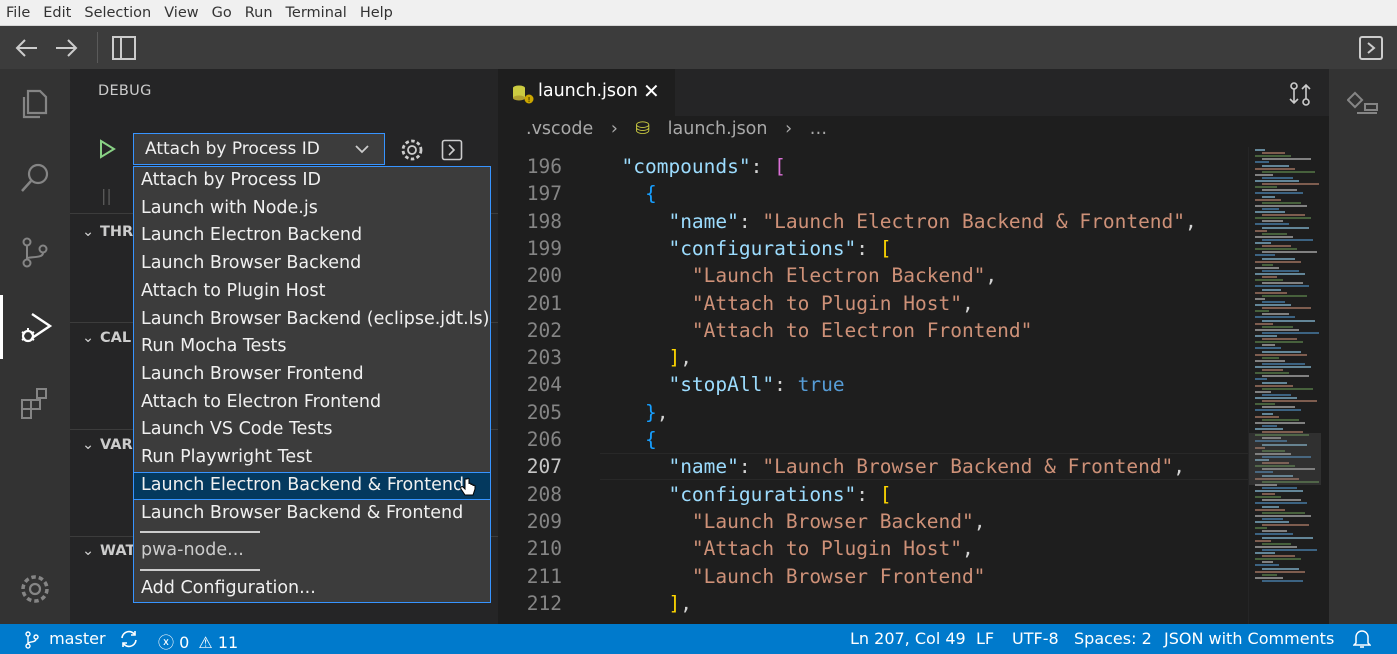  What do you see at coordinates (873, 330) in the screenshot?
I see `code-line: 202 "Attach to Electron Frontend"` at bounding box center [873, 330].